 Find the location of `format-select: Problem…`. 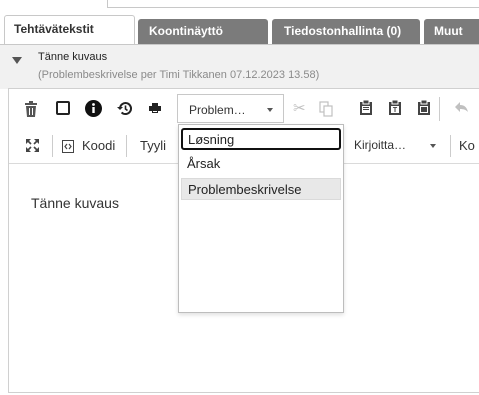

format-select: Problem… is located at coordinates (230, 108).